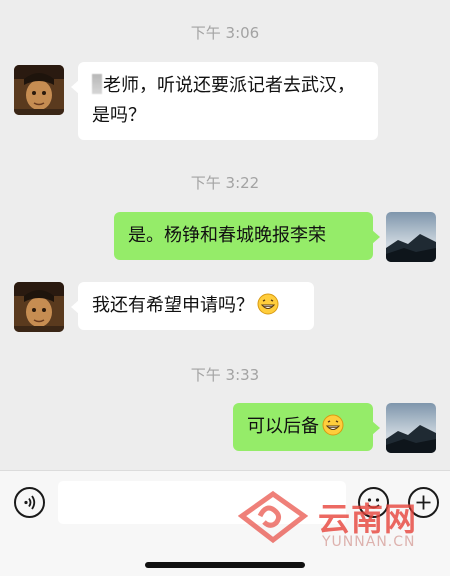  I want to click on message-text: 我还有希望申请吗？, so click(173, 305).